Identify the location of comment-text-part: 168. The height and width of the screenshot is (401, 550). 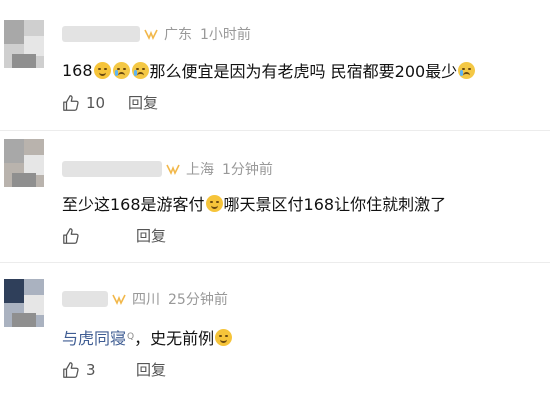
(77, 70).